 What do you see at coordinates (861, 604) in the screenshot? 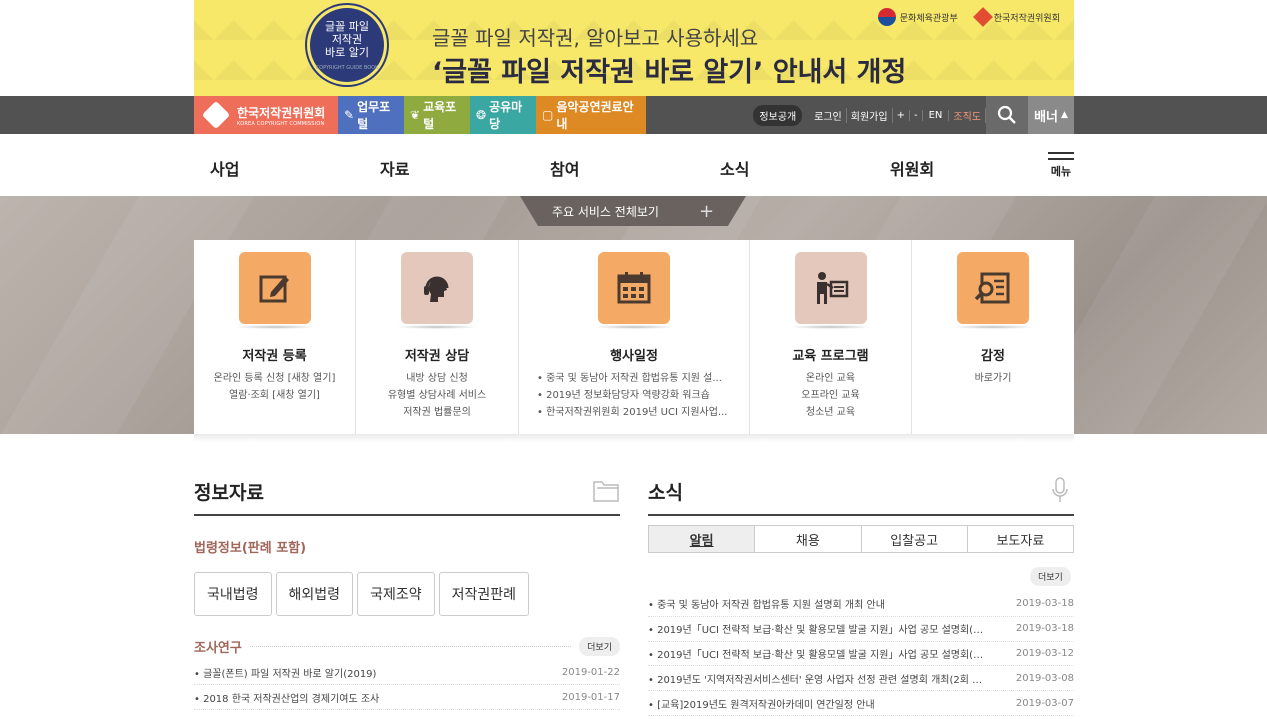
I see `list-item: 중국 및 동남아 저작권 합법유통 지원 설명회 개최 안내 2019-03-18` at bounding box center [861, 604].